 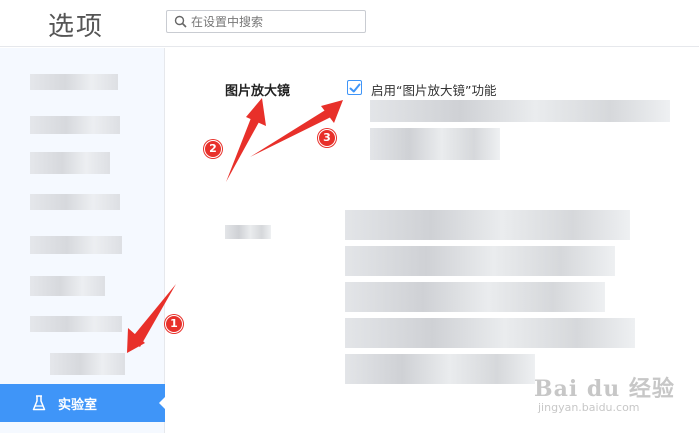 What do you see at coordinates (604, 389) in the screenshot?
I see `watermark-text: Bai du 经验` at bounding box center [604, 389].